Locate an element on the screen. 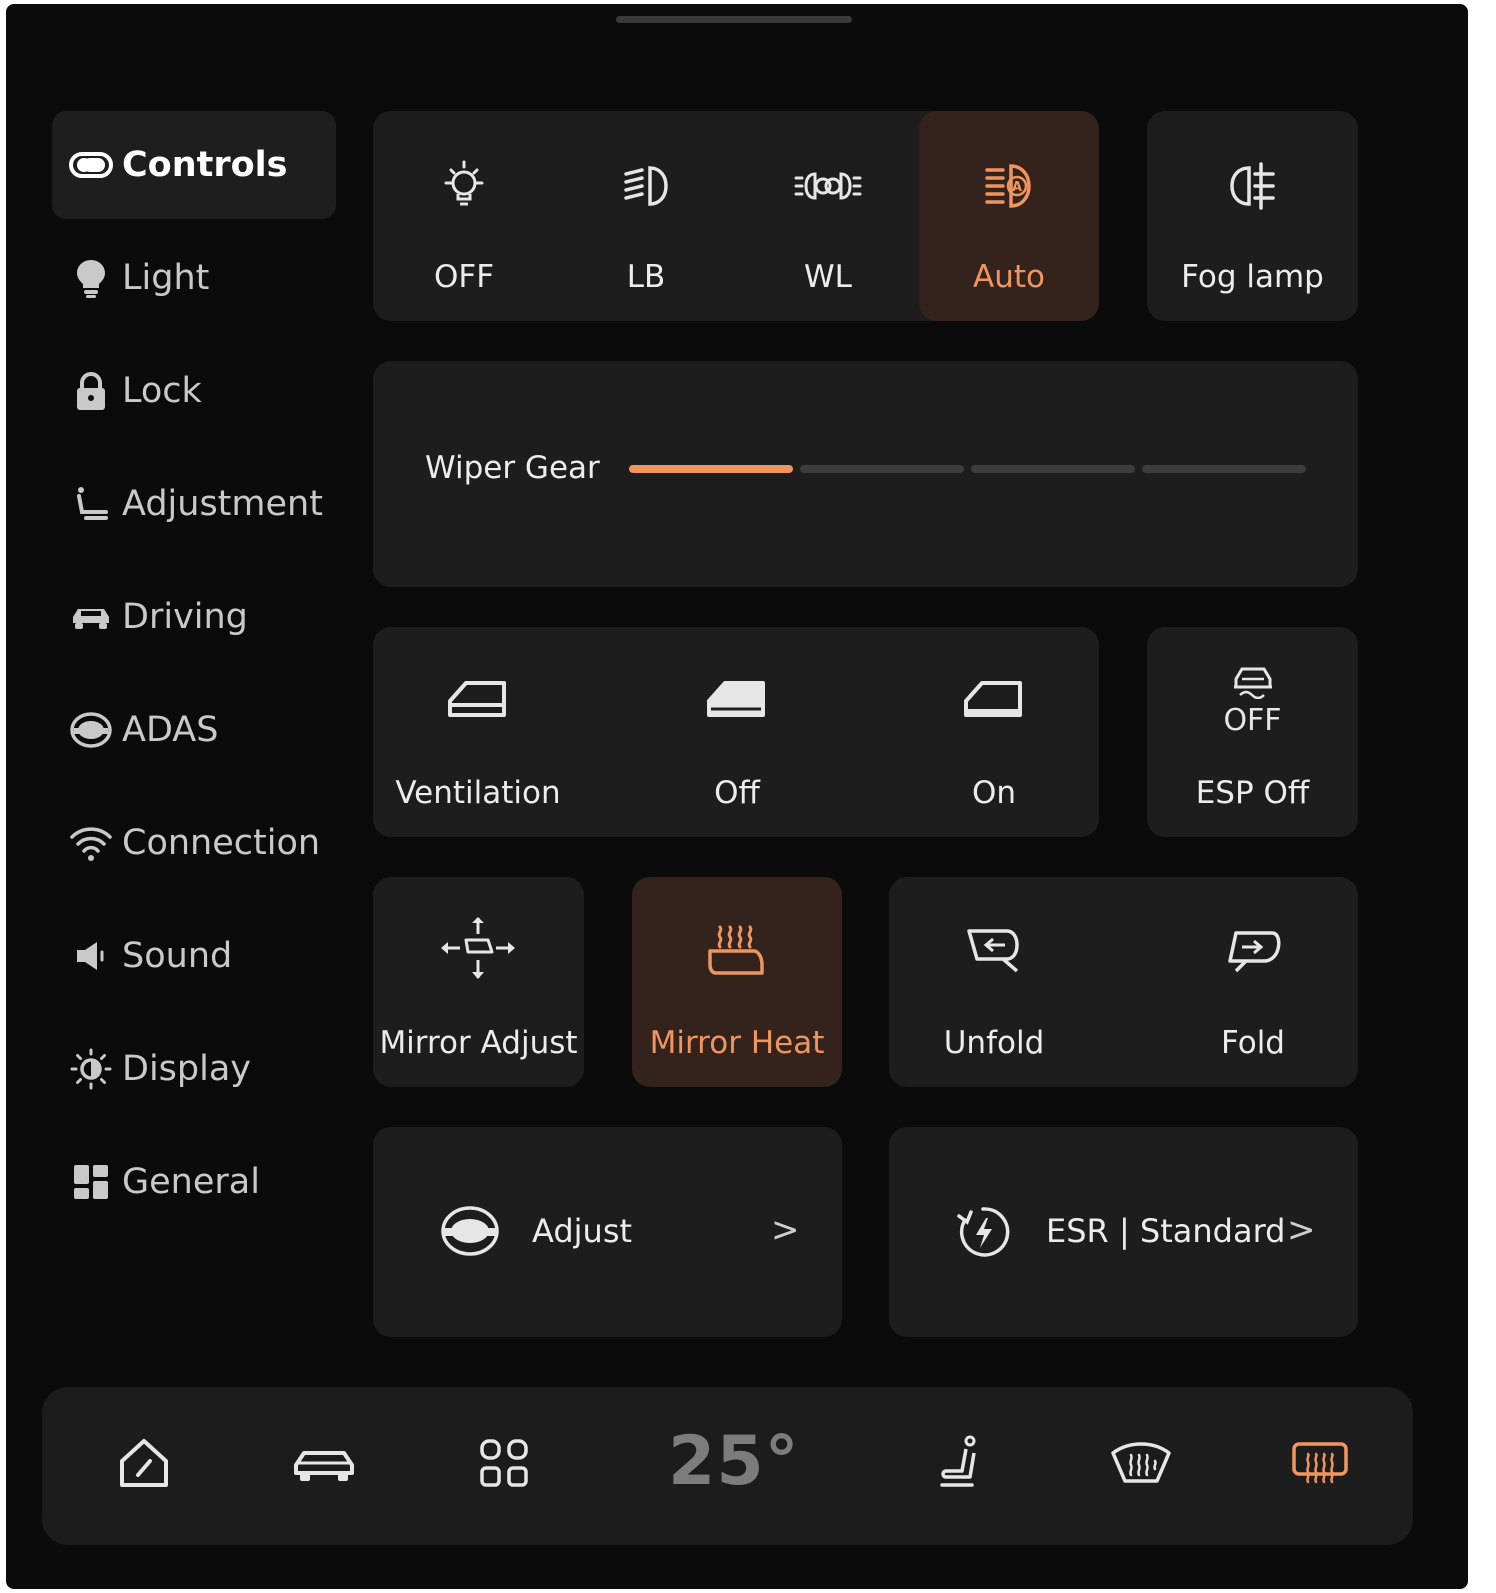 Image resolution: width=1496 pixels, height=1593 pixels. mirror-adjust-button: Mirror Adjust is located at coordinates (478, 982).